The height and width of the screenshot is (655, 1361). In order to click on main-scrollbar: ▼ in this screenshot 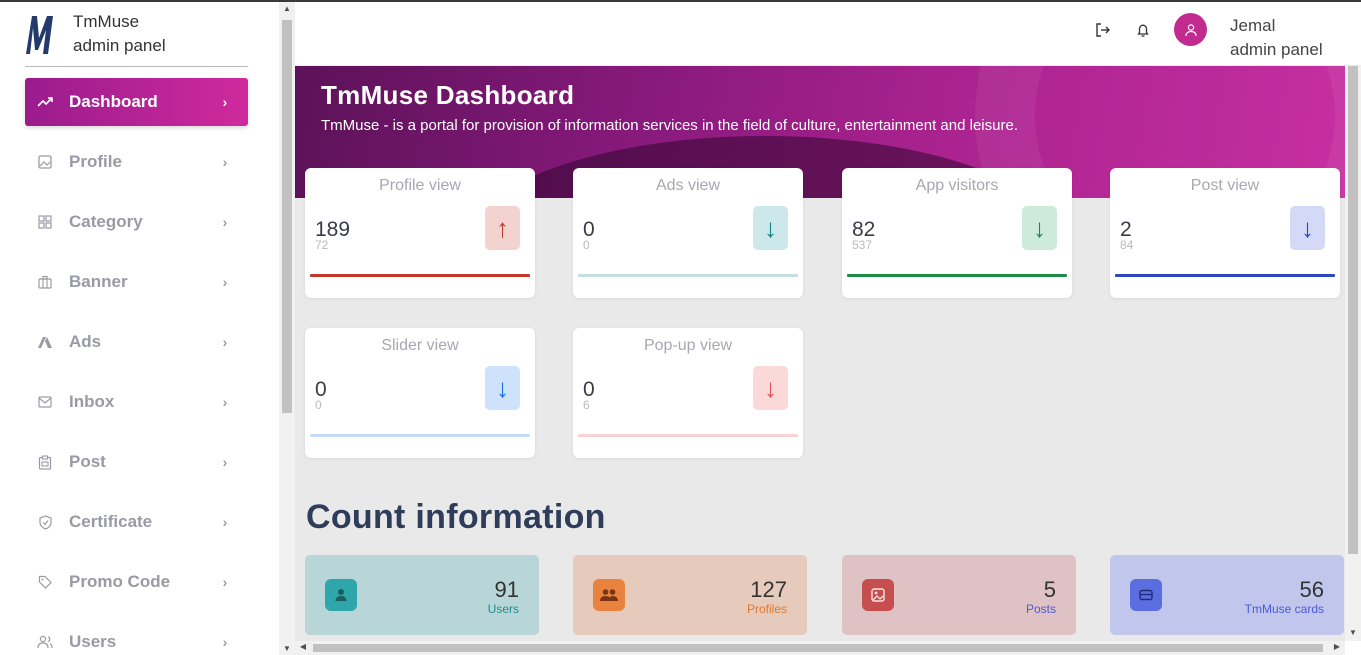, I will do `click(1353, 353)`.